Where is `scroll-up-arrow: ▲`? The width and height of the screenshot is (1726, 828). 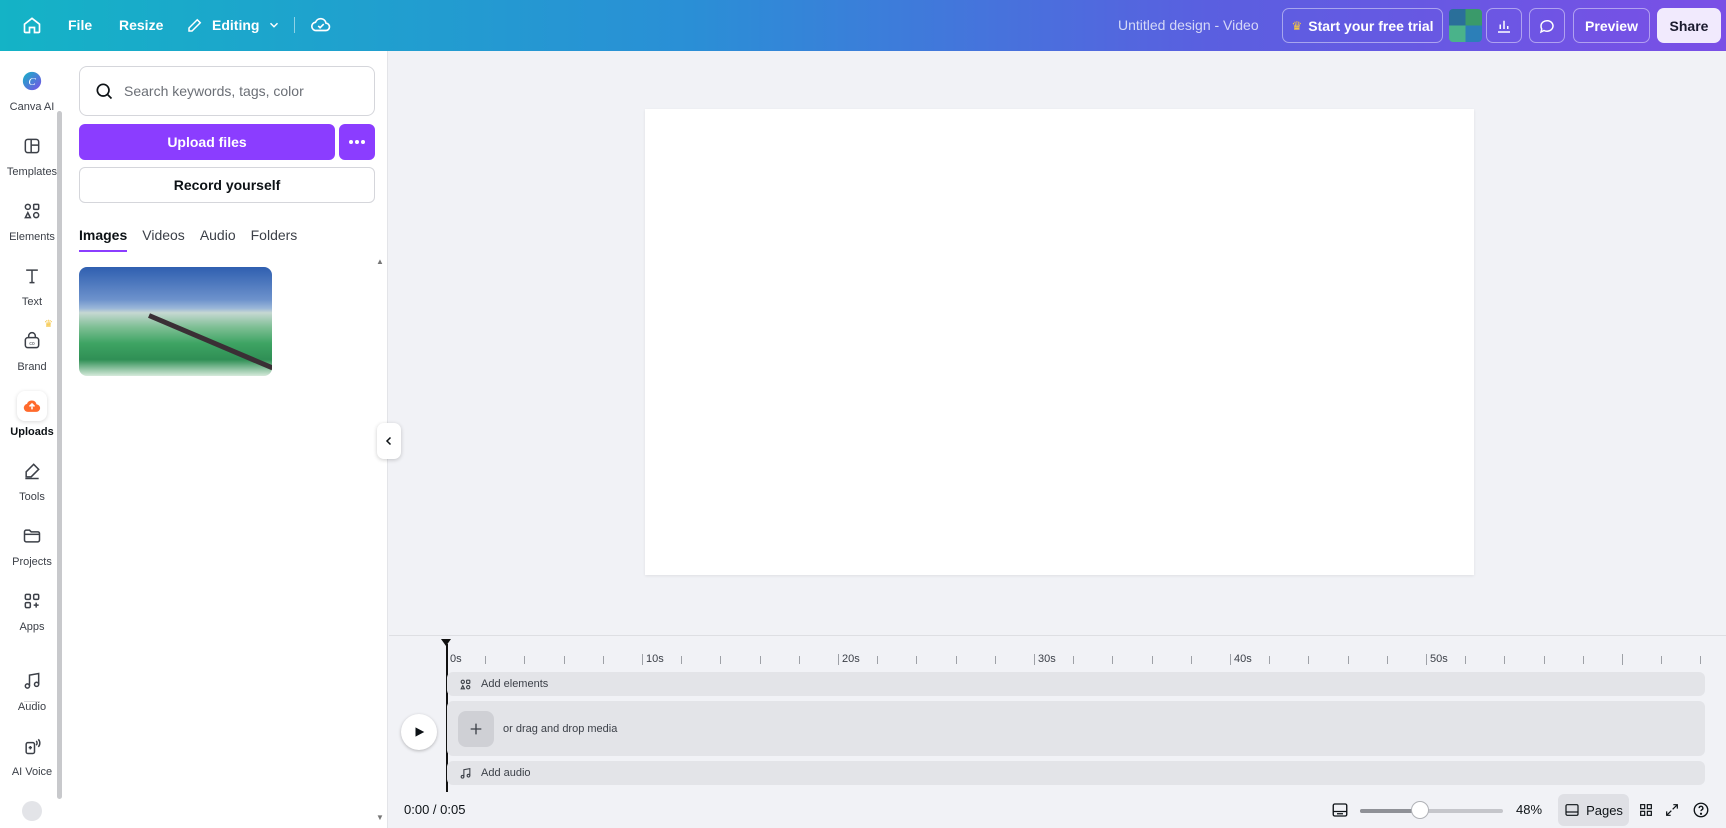
scroll-up-arrow: ▲ is located at coordinates (380, 261).